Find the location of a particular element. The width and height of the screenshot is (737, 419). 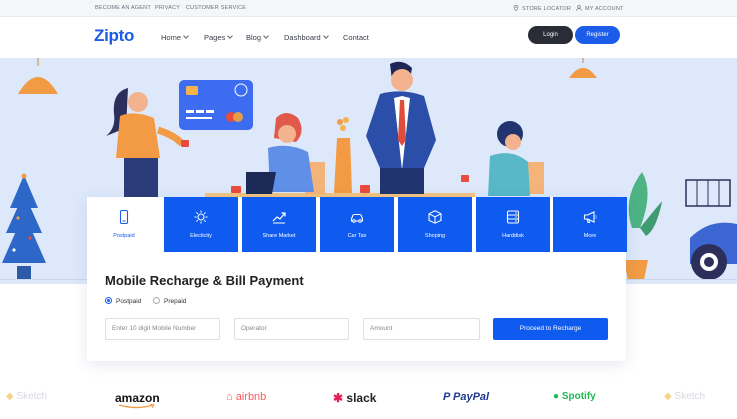

person-woman-standing is located at coordinates (147, 143).